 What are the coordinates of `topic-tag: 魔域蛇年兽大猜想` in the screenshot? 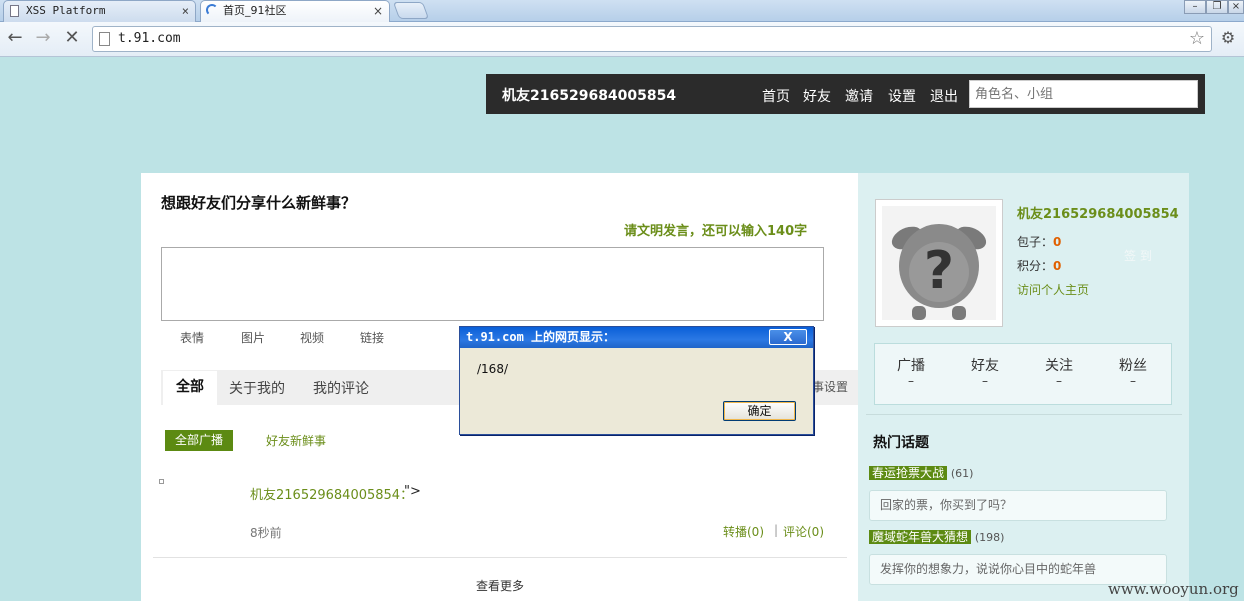 It's located at (920, 537).